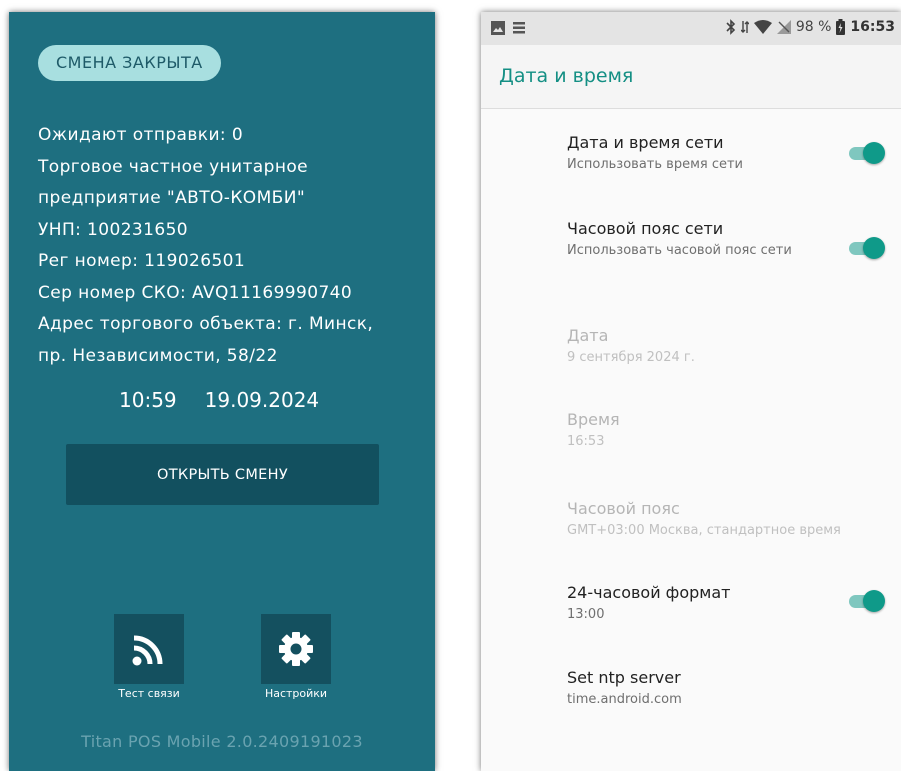  What do you see at coordinates (195, 292) in the screenshot?
I see `serial-number: Сер номер СКО: AVQ11169990740` at bounding box center [195, 292].